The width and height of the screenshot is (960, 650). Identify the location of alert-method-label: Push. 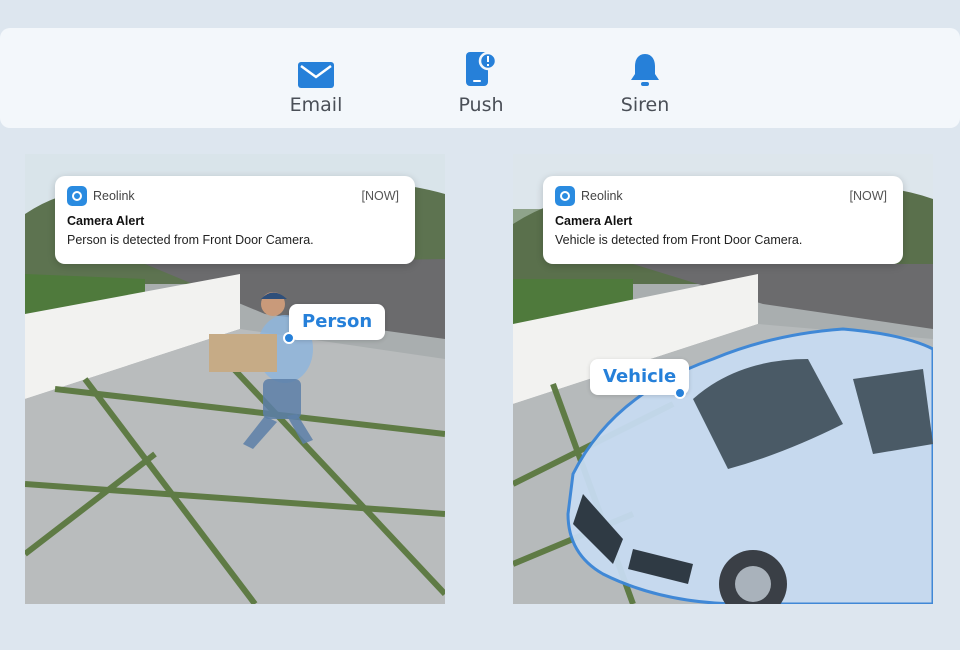
(481, 105).